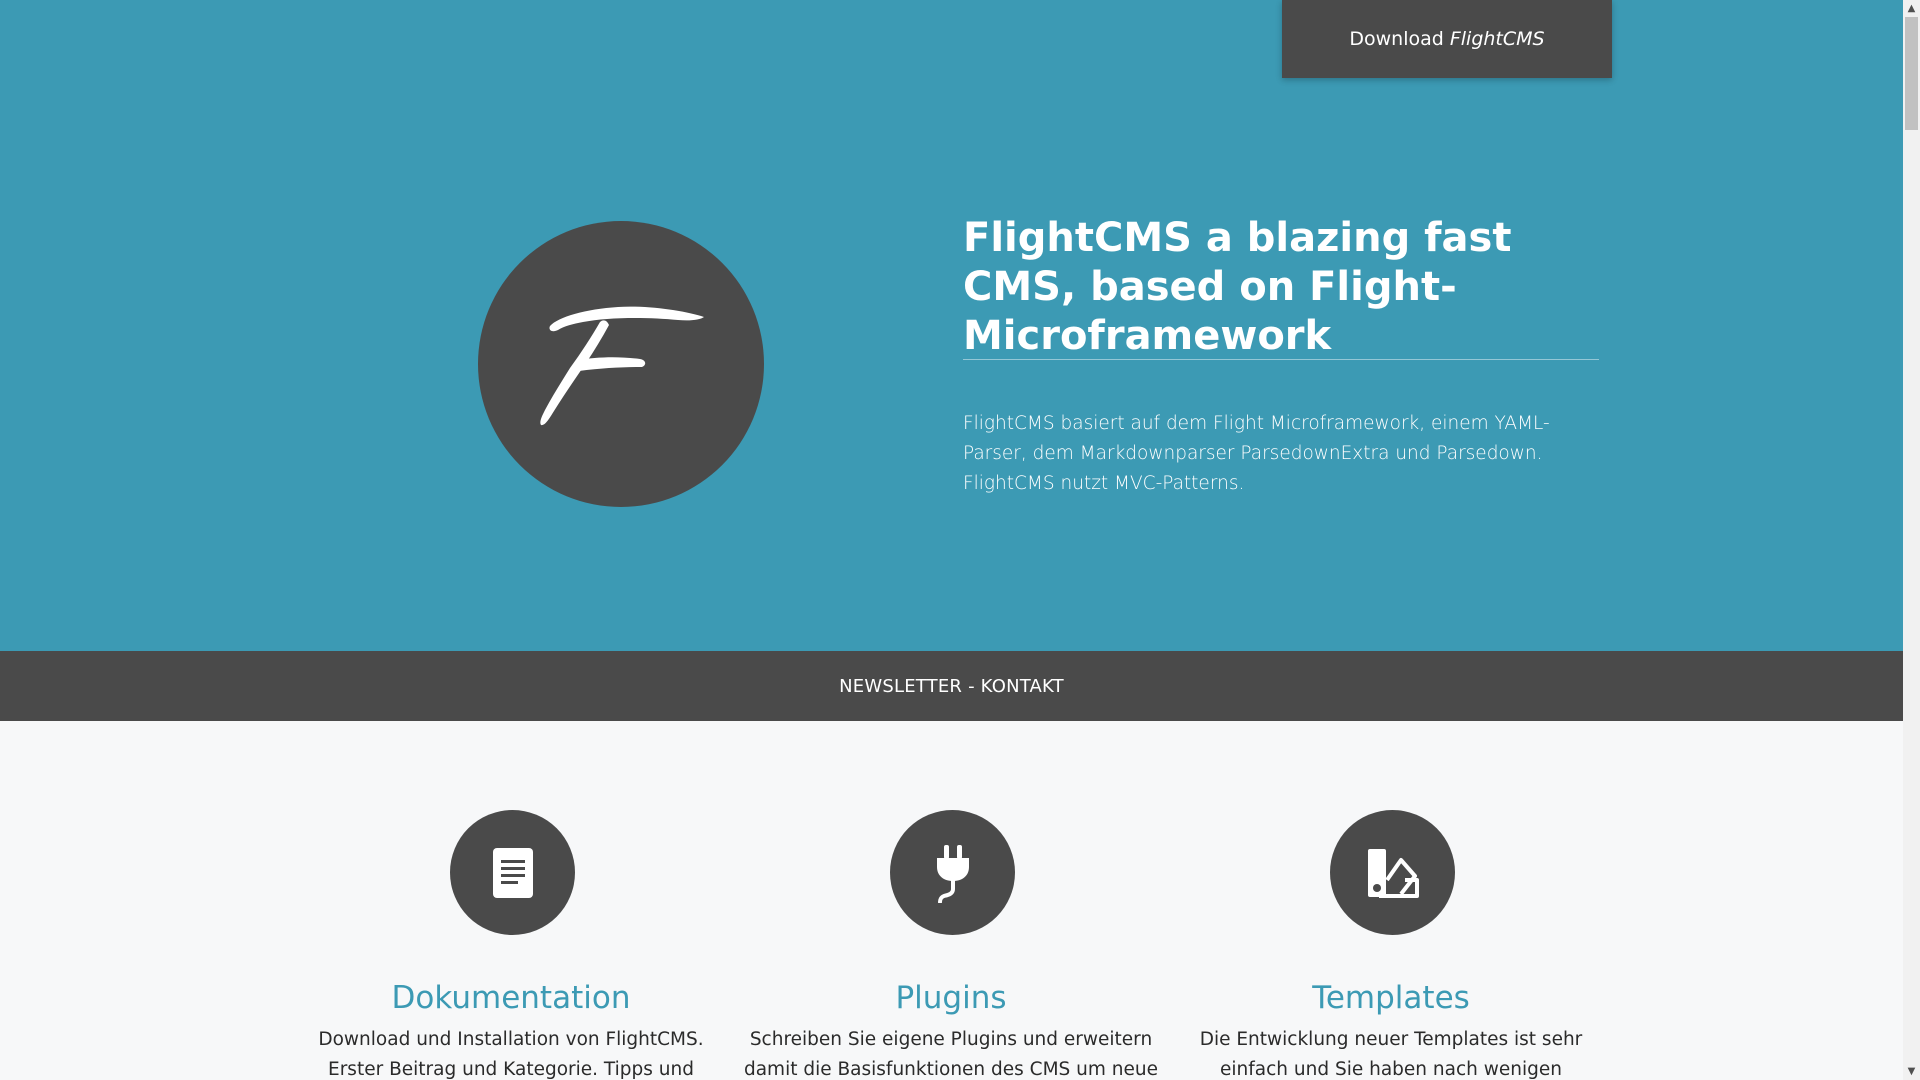 The height and width of the screenshot is (1080, 1920). What do you see at coordinates (1392, 872) in the screenshot?
I see `swatchbook-icon` at bounding box center [1392, 872].